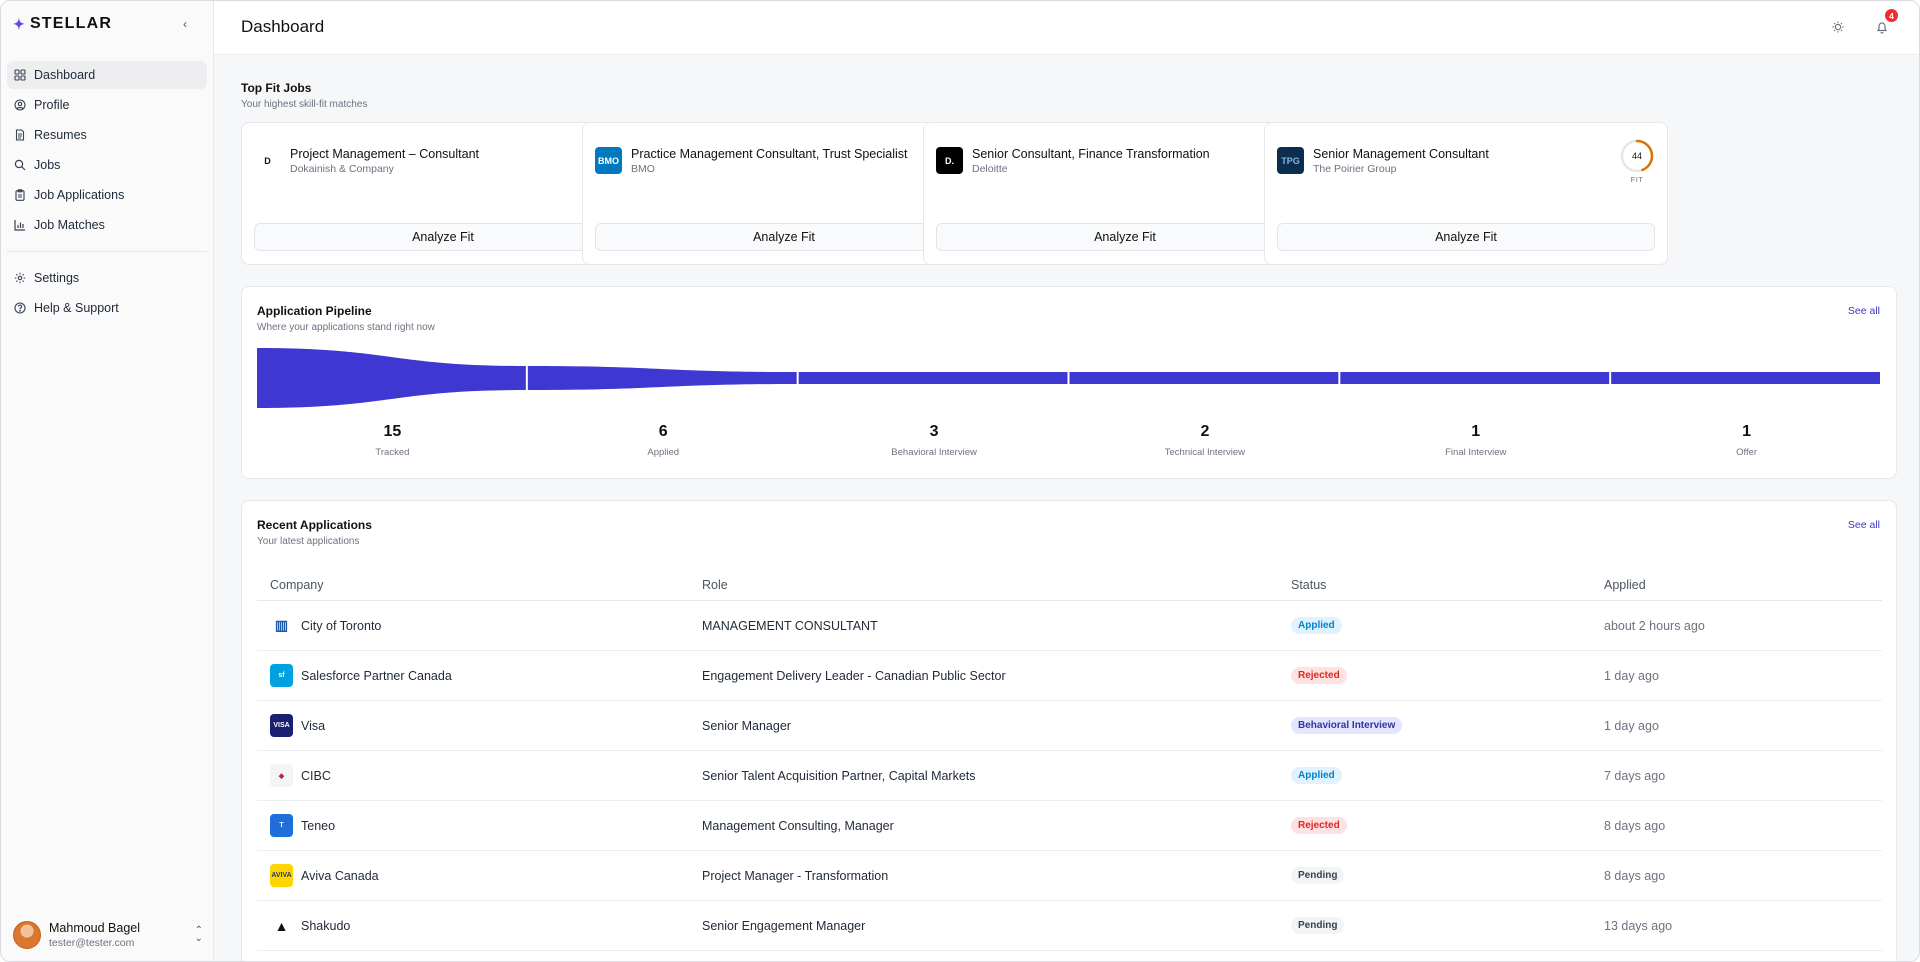 Image resolution: width=1920 pixels, height=962 pixels. Describe the element at coordinates (185, 24) in the screenshot. I see `collapse-sidebar-icon: ‹` at that location.